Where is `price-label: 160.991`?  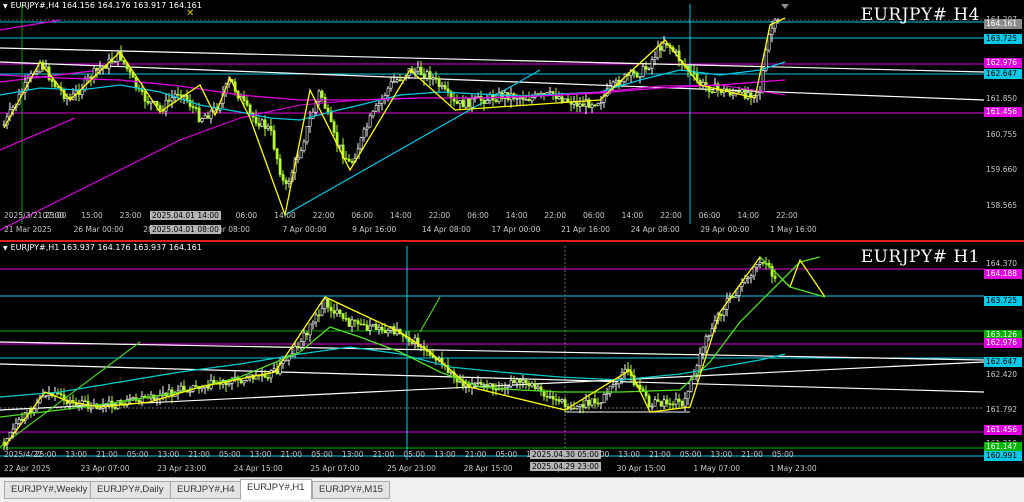 price-label: 160.991 is located at coordinates (1003, 456).